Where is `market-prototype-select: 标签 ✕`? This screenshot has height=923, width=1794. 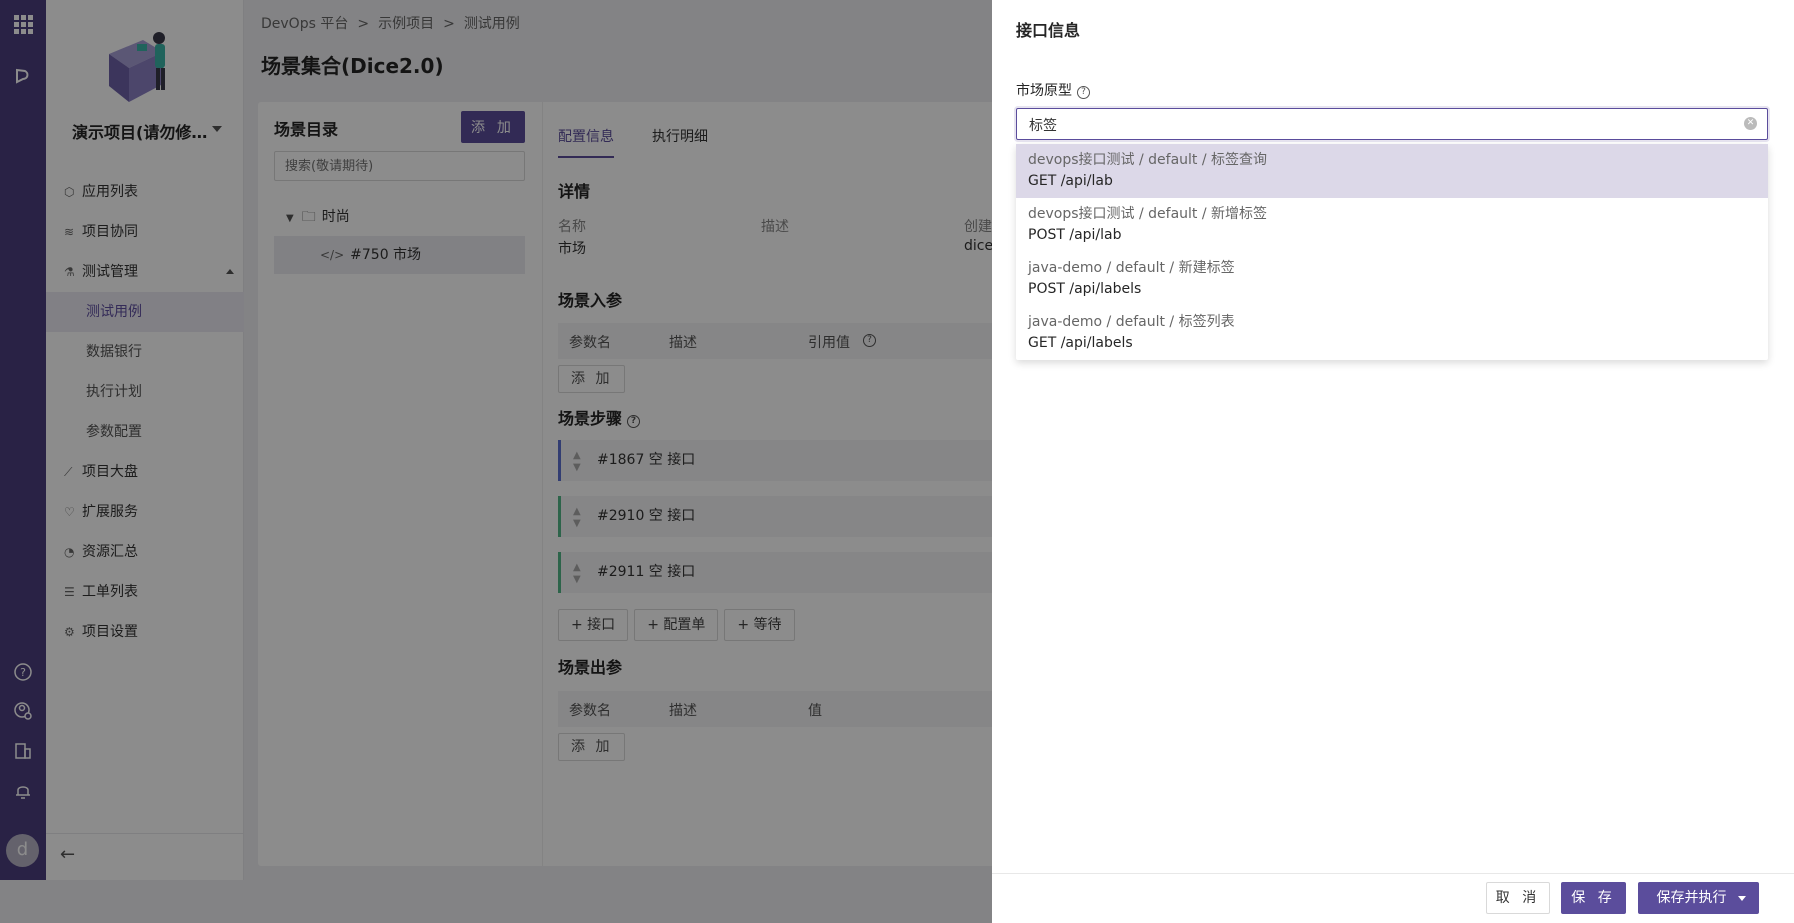 market-prototype-select: 标签 ✕ is located at coordinates (1392, 124).